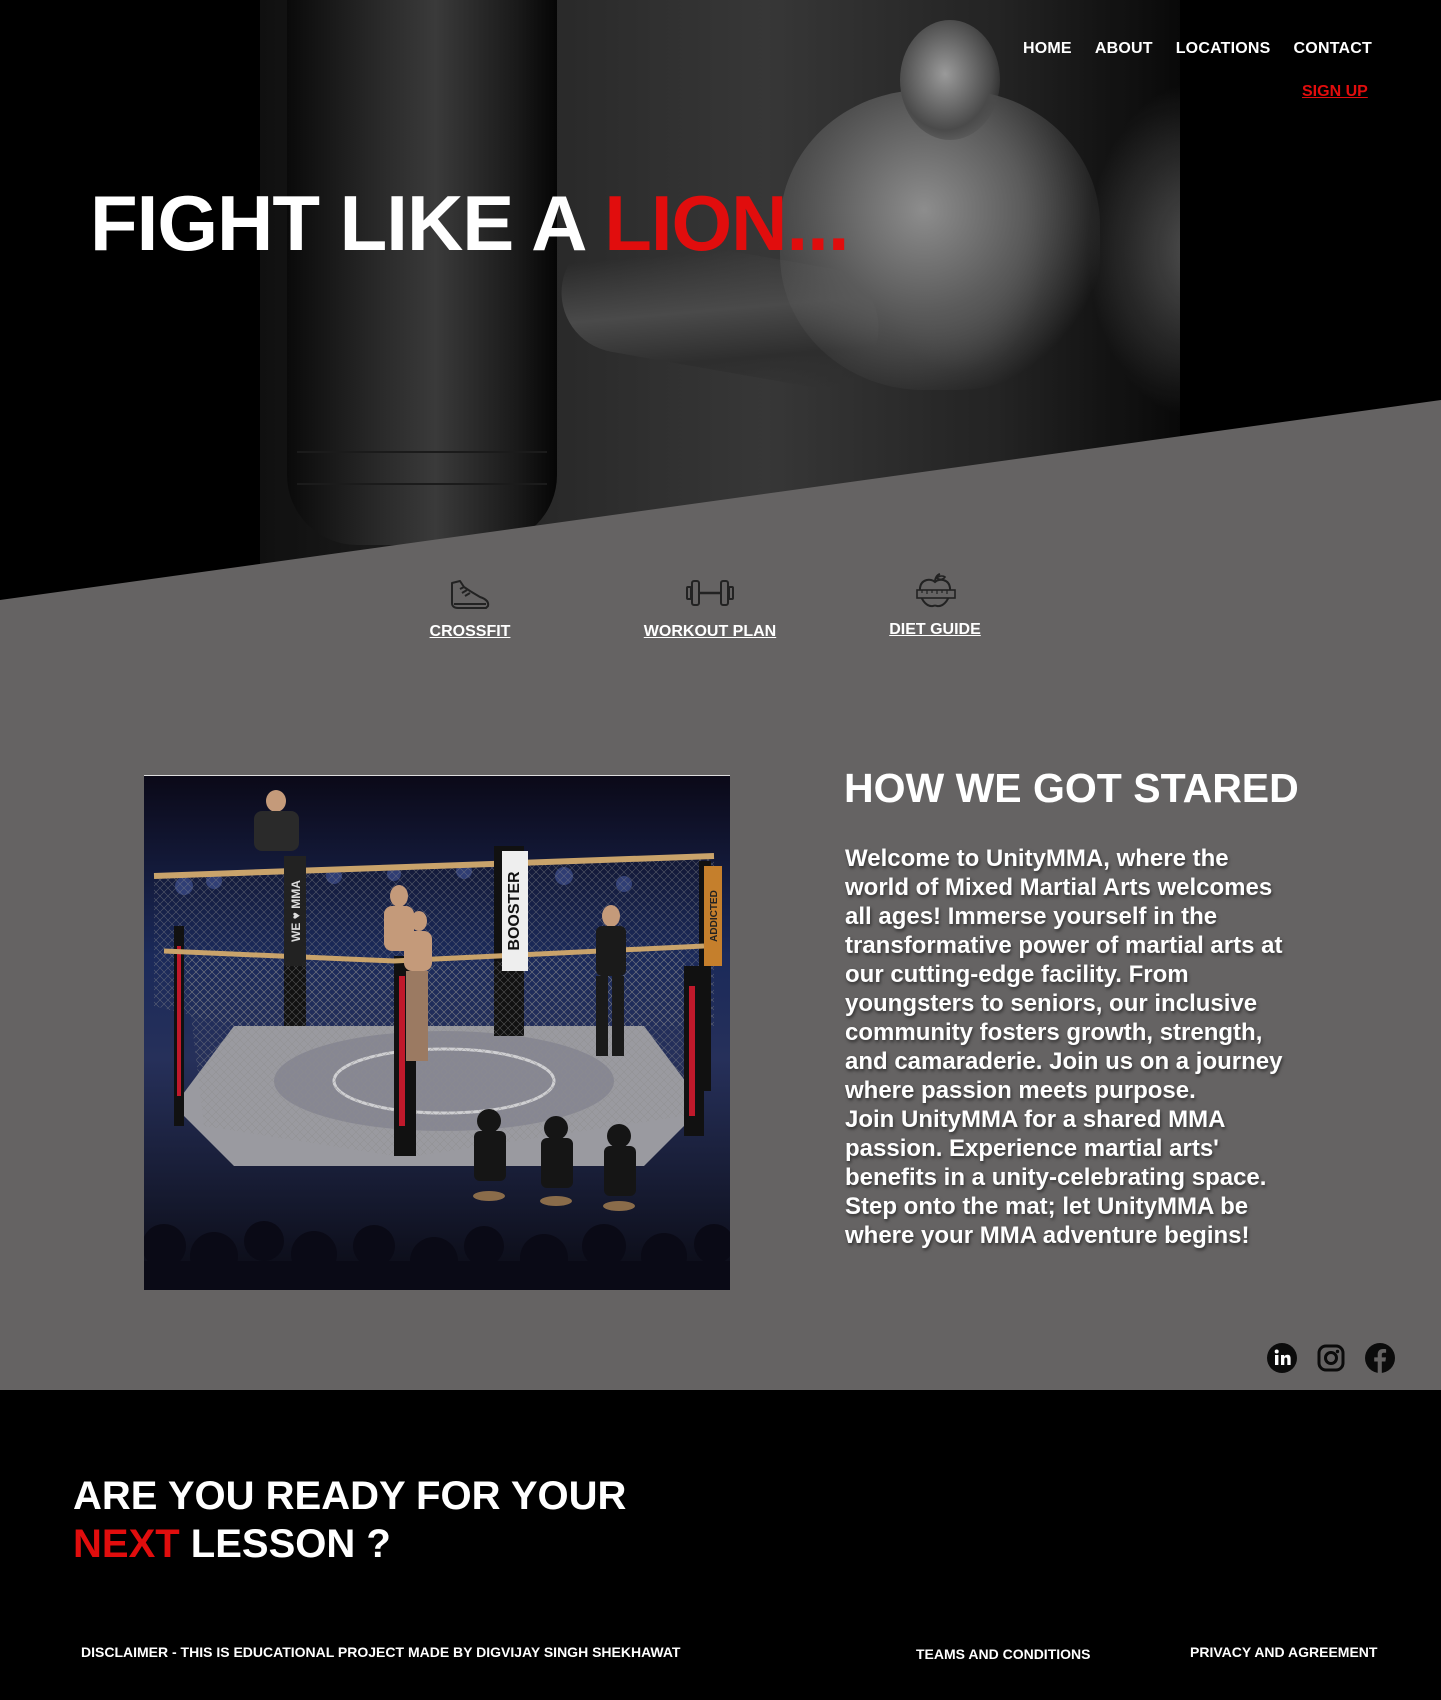 This screenshot has width=1441, height=1700. I want to click on story-title: HOW WE GOT STARED, so click(1071, 788).